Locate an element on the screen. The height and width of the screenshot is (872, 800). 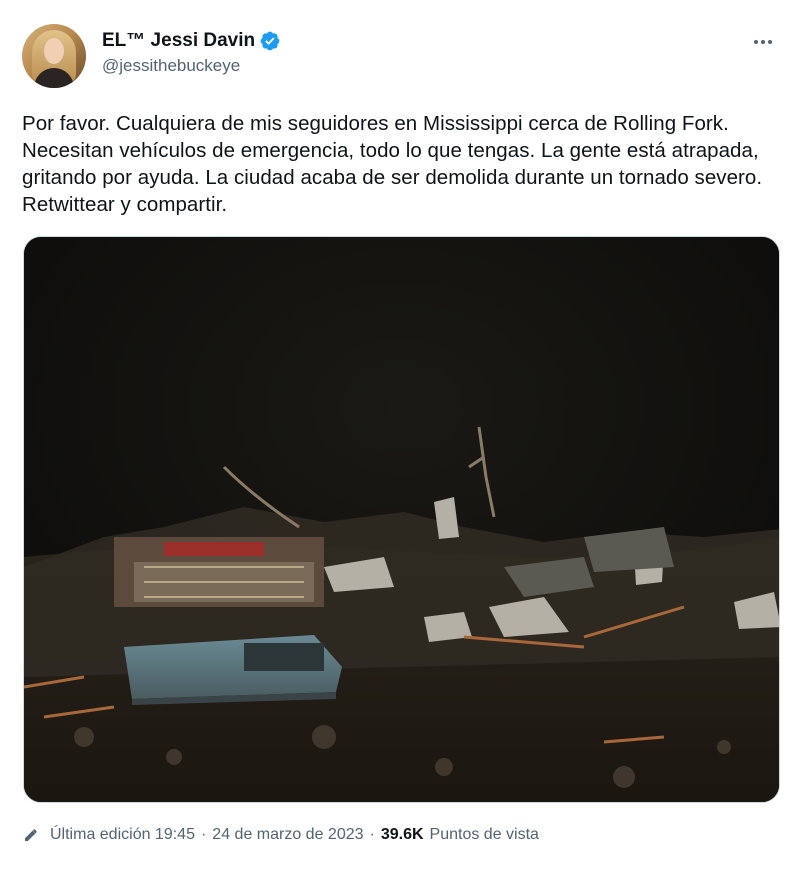
avatar-face is located at coordinates (54, 51).